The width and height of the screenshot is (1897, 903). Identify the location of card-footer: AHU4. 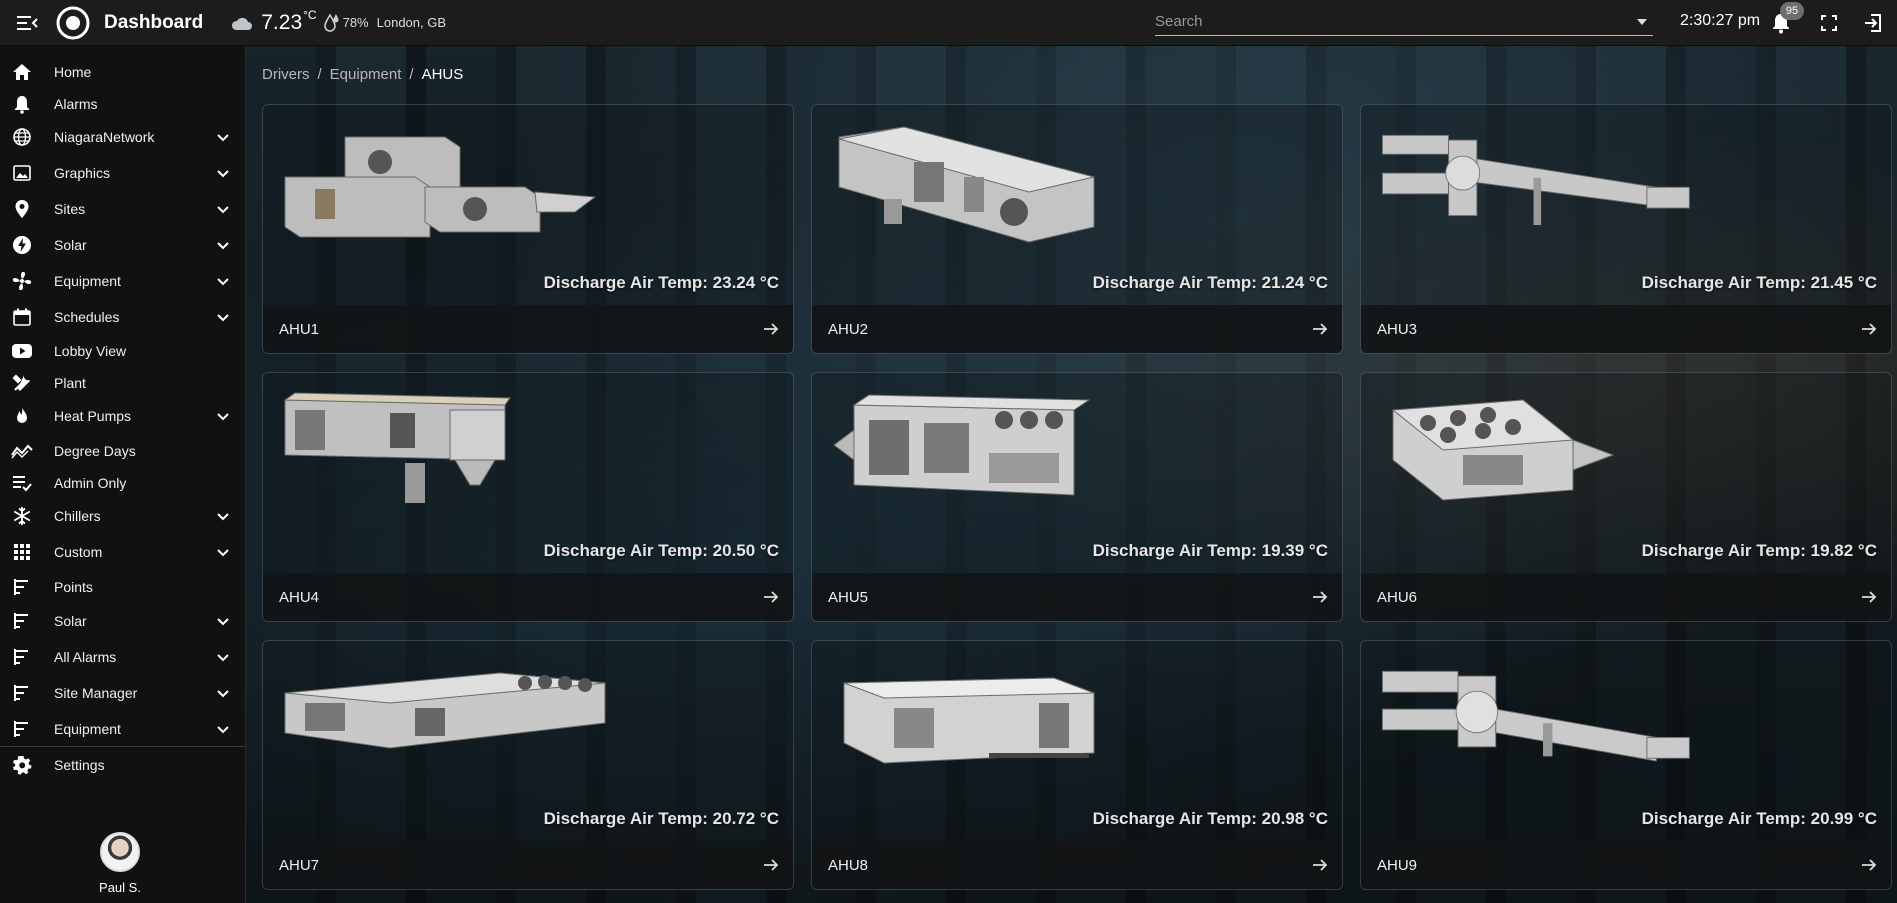
(528, 597).